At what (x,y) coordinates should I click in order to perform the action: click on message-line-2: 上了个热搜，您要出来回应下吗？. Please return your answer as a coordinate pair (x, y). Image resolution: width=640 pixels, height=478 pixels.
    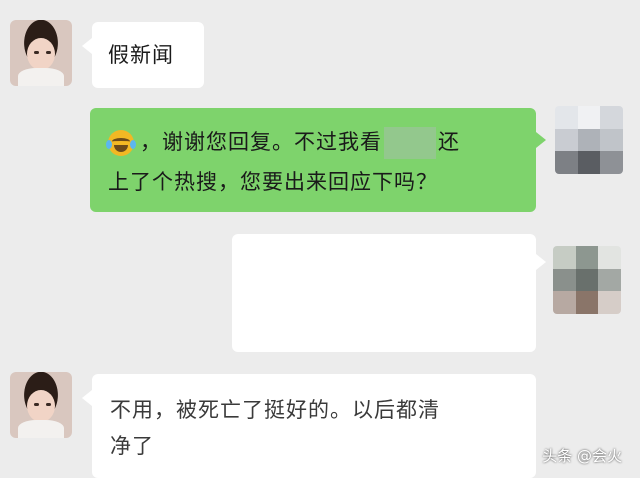
    Looking at the image, I should click on (273, 182).